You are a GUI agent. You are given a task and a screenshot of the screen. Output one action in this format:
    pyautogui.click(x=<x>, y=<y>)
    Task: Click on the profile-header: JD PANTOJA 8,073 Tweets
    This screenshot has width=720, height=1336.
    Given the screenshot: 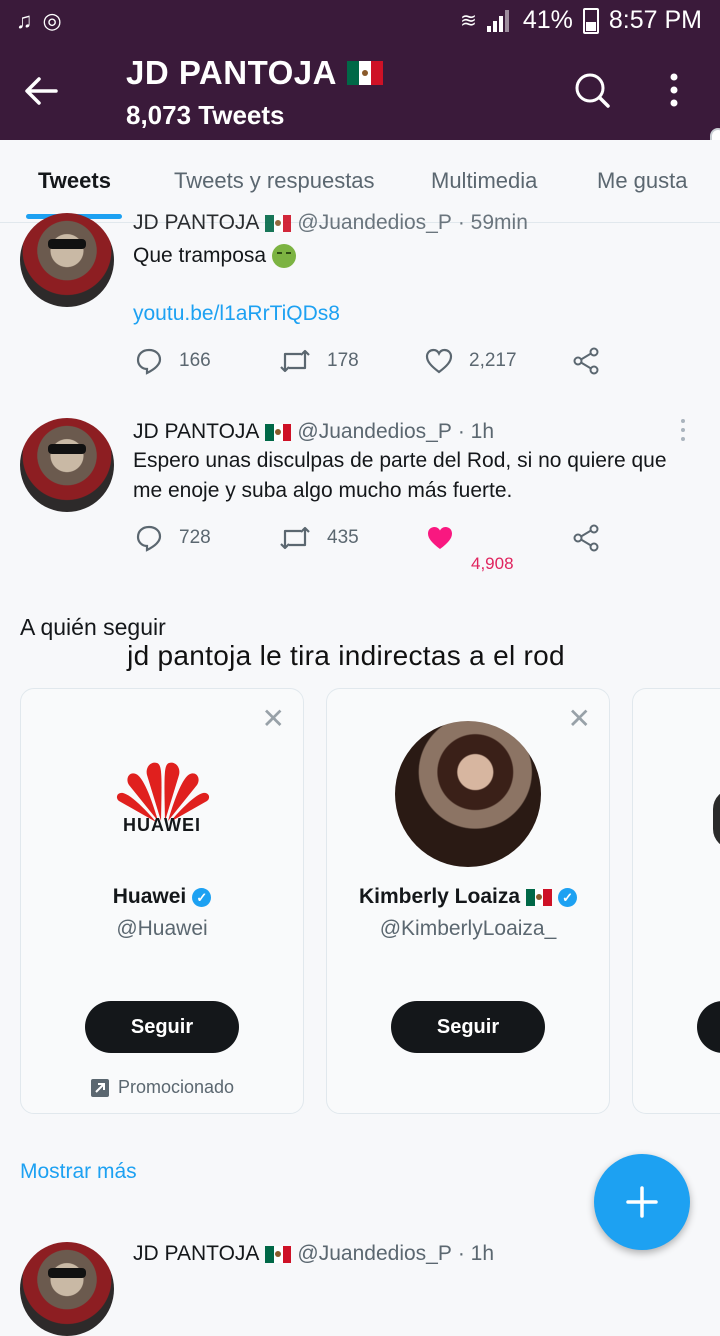 What is the action you would take?
    pyautogui.click(x=360, y=91)
    